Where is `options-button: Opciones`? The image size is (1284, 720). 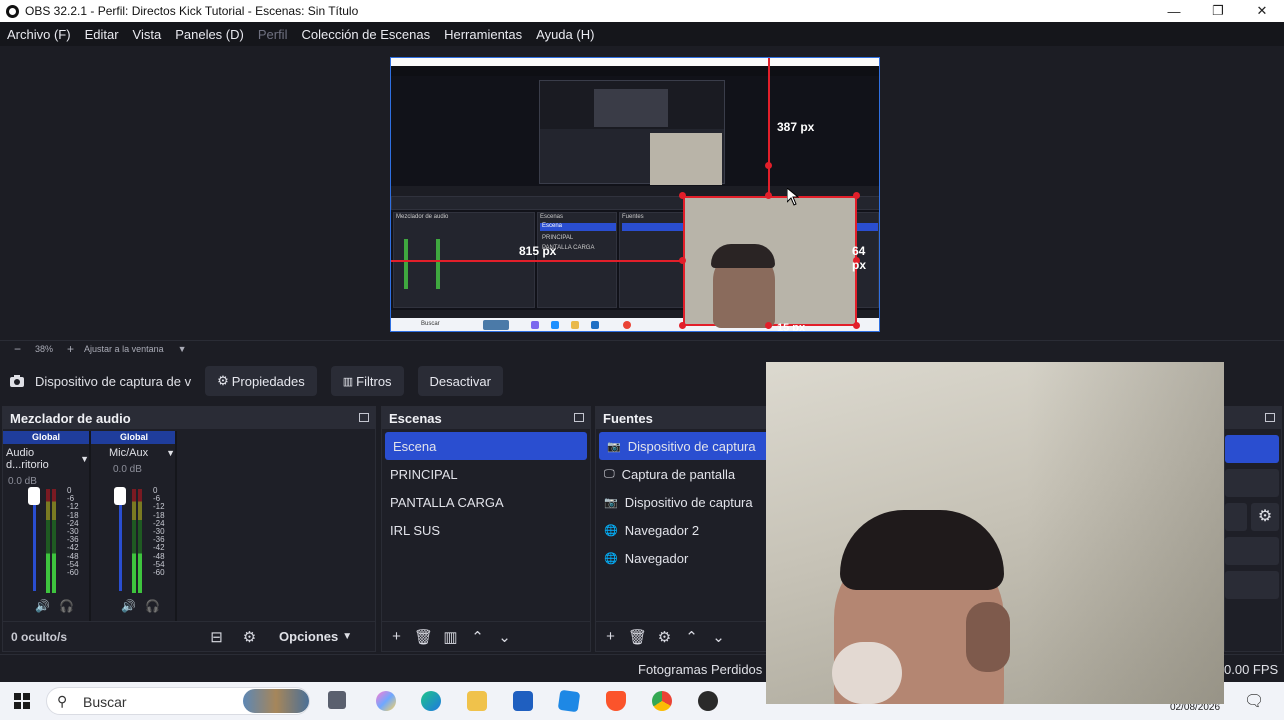
options-button: Opciones is located at coordinates (308, 636).